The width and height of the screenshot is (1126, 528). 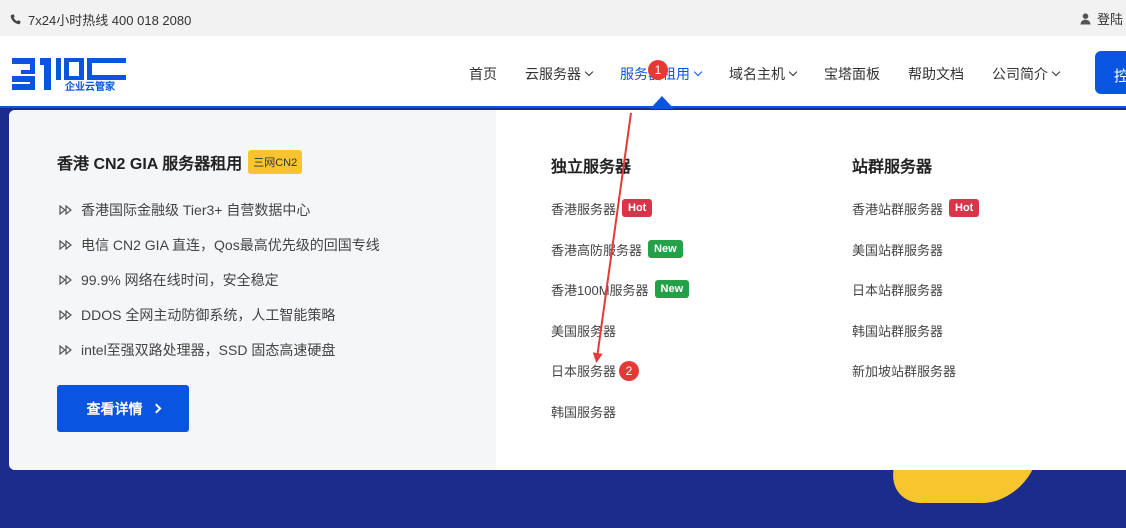 I want to click on feature-text: 99.9% 网络在线时间，安全稳定, so click(x=180, y=279).